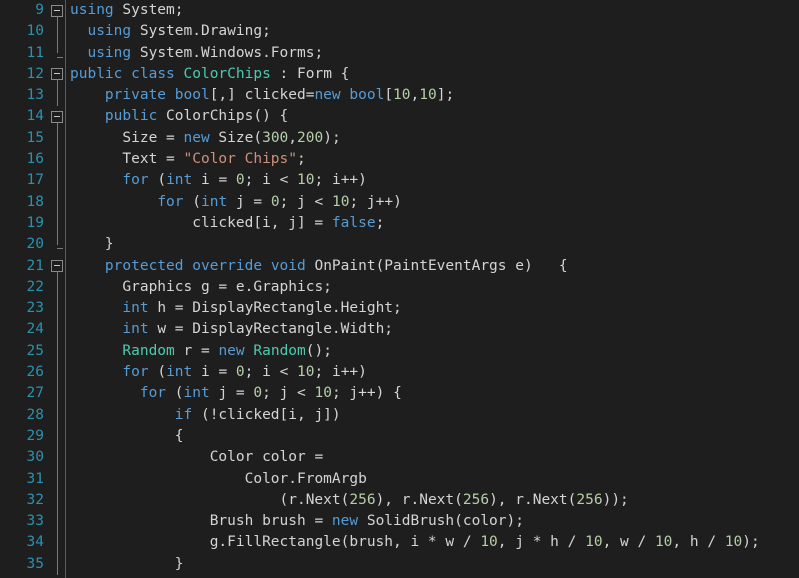  Describe the element at coordinates (310, 73) in the screenshot. I see `code-token: : Form {` at that location.